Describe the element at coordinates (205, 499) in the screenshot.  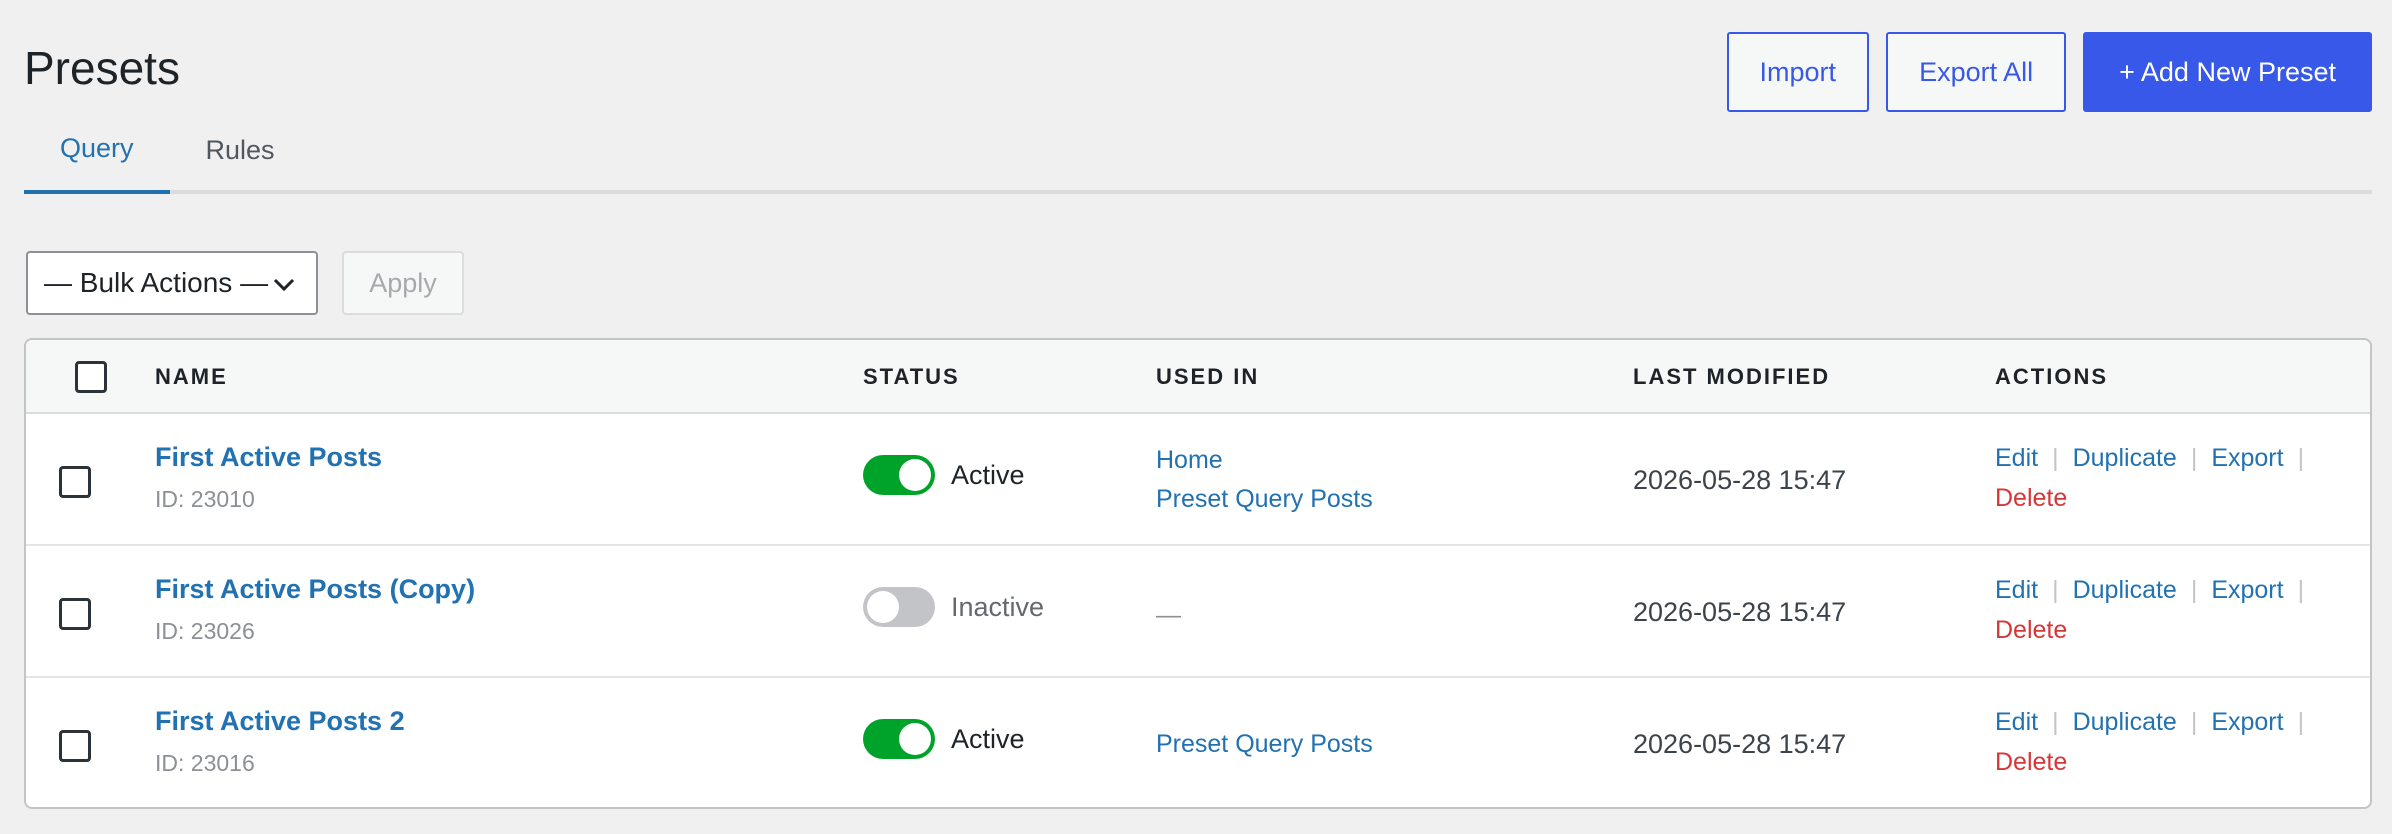
I see `preset-id: ID: 23010` at that location.